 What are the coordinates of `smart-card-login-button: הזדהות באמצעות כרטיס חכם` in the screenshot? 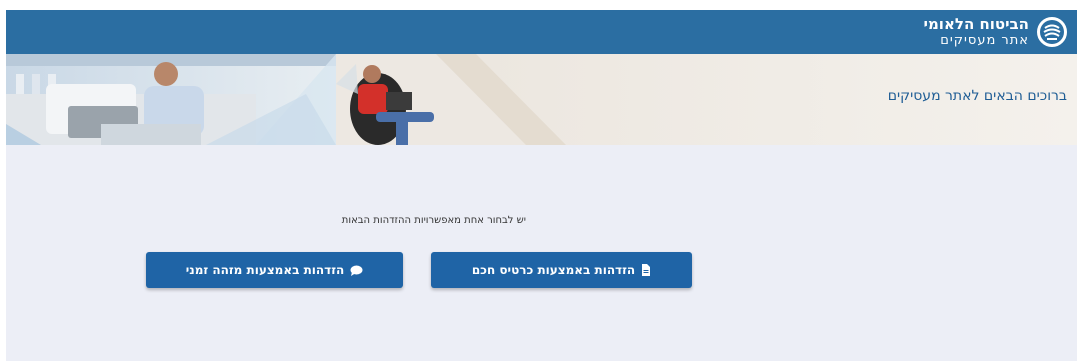 It's located at (561, 270).